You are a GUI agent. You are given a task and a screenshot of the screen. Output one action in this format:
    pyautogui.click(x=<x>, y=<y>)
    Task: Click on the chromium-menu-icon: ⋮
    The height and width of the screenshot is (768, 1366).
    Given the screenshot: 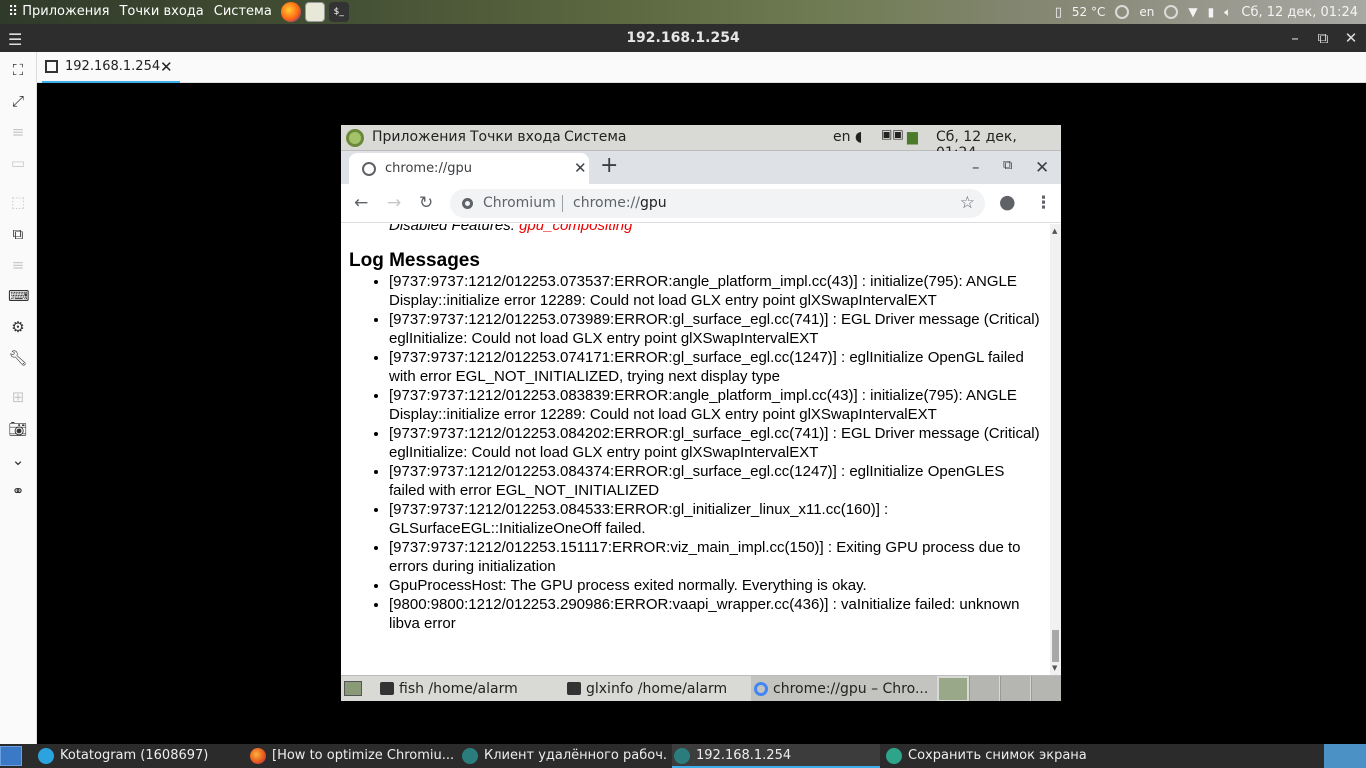 What is the action you would take?
    pyautogui.click(x=1043, y=203)
    